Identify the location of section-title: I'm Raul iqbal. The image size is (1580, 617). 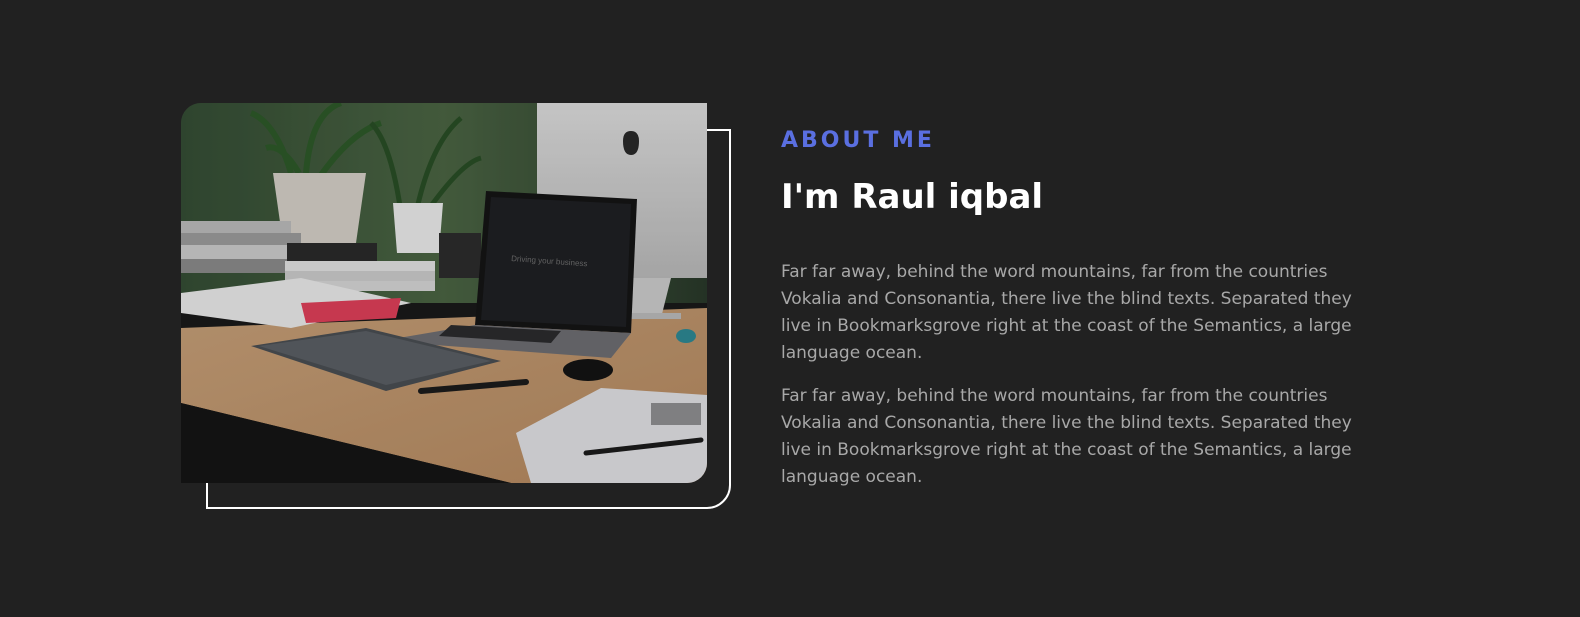
(912, 197).